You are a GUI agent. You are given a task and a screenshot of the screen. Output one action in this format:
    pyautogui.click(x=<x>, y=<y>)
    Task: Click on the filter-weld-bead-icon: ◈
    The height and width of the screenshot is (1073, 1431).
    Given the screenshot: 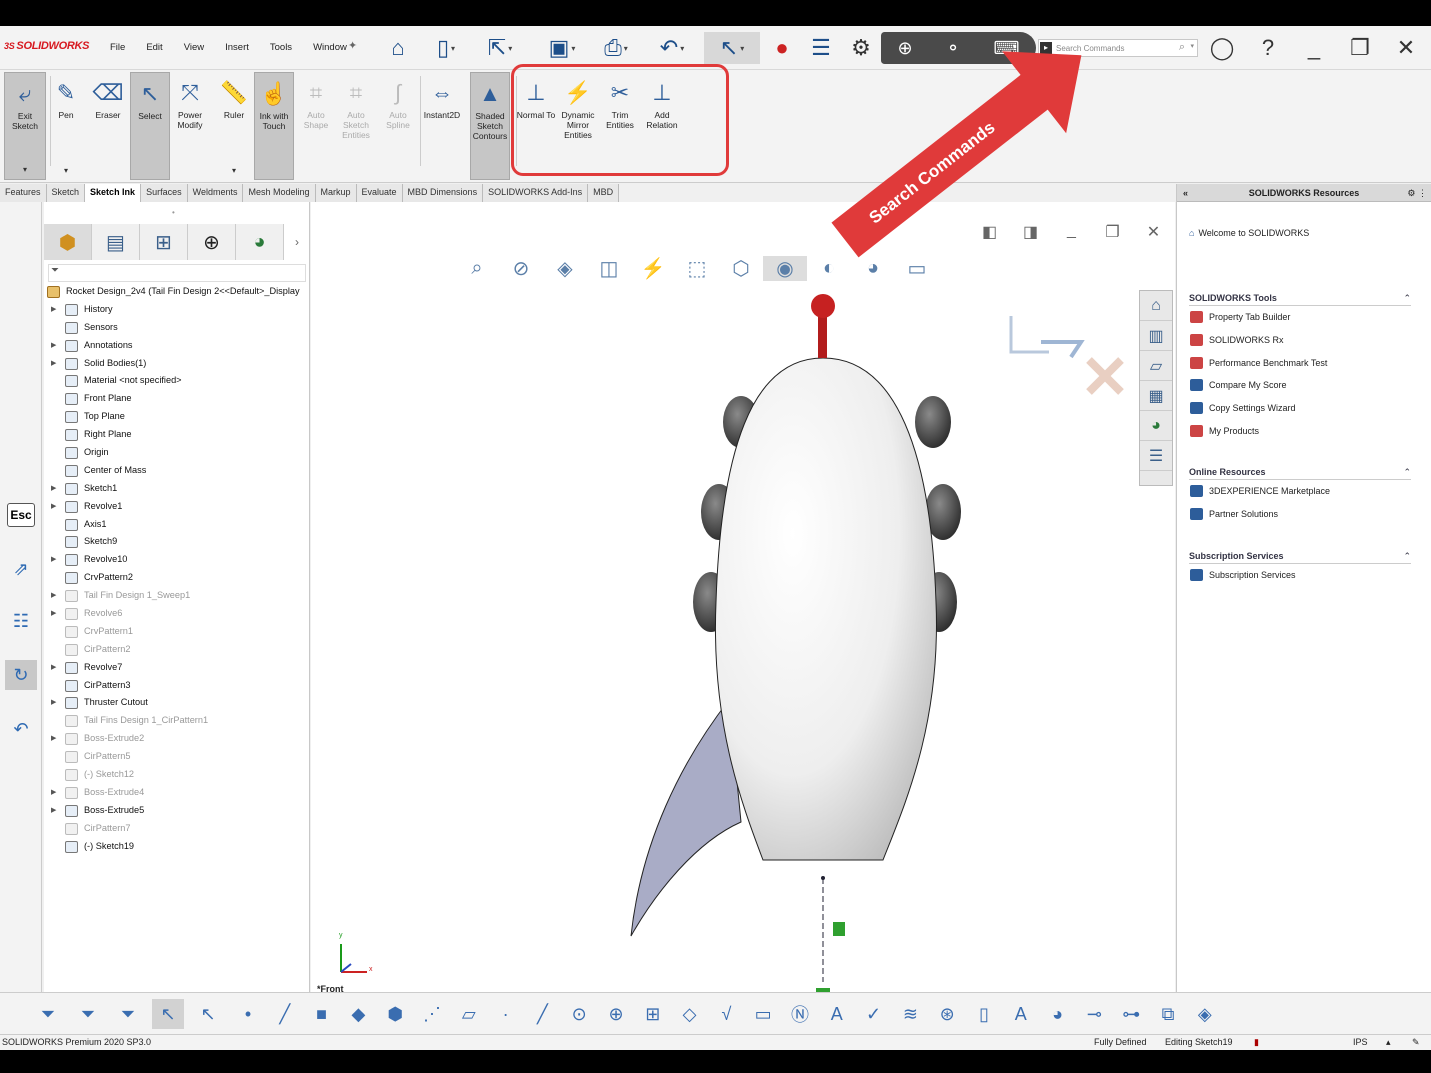 What is the action you would take?
    pyautogui.click(x=1205, y=1014)
    